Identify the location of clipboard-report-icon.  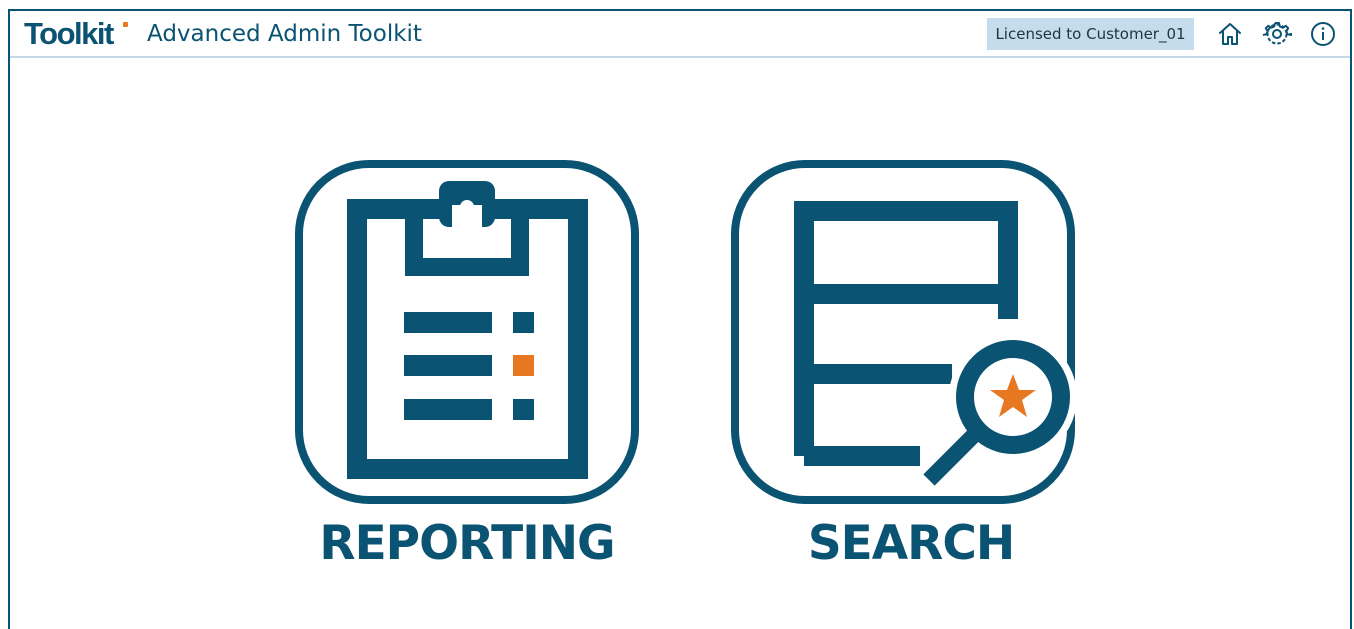
(467, 332).